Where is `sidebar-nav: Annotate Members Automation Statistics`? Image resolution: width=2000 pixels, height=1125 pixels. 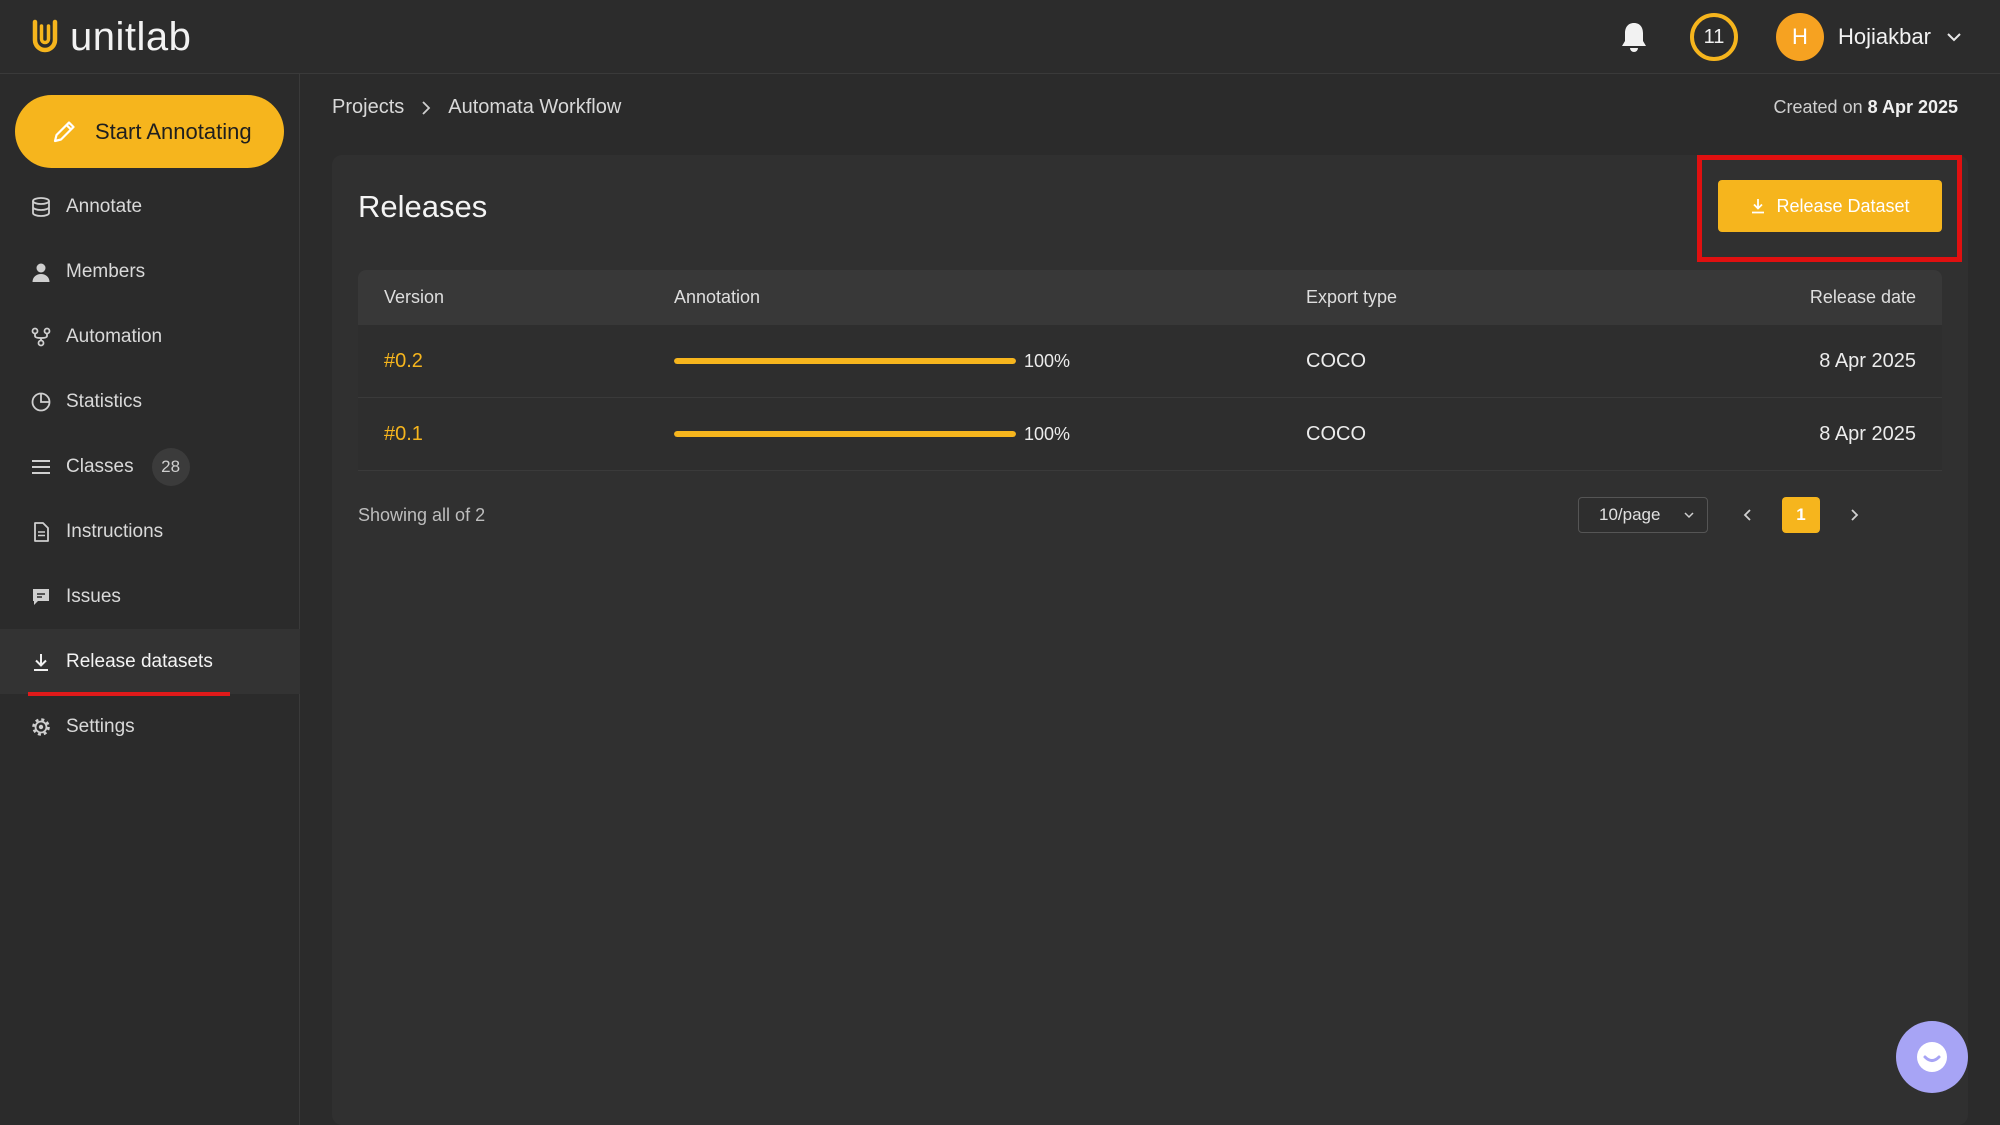
sidebar-nav: Annotate Members Automation Statistics is located at coordinates (150, 466).